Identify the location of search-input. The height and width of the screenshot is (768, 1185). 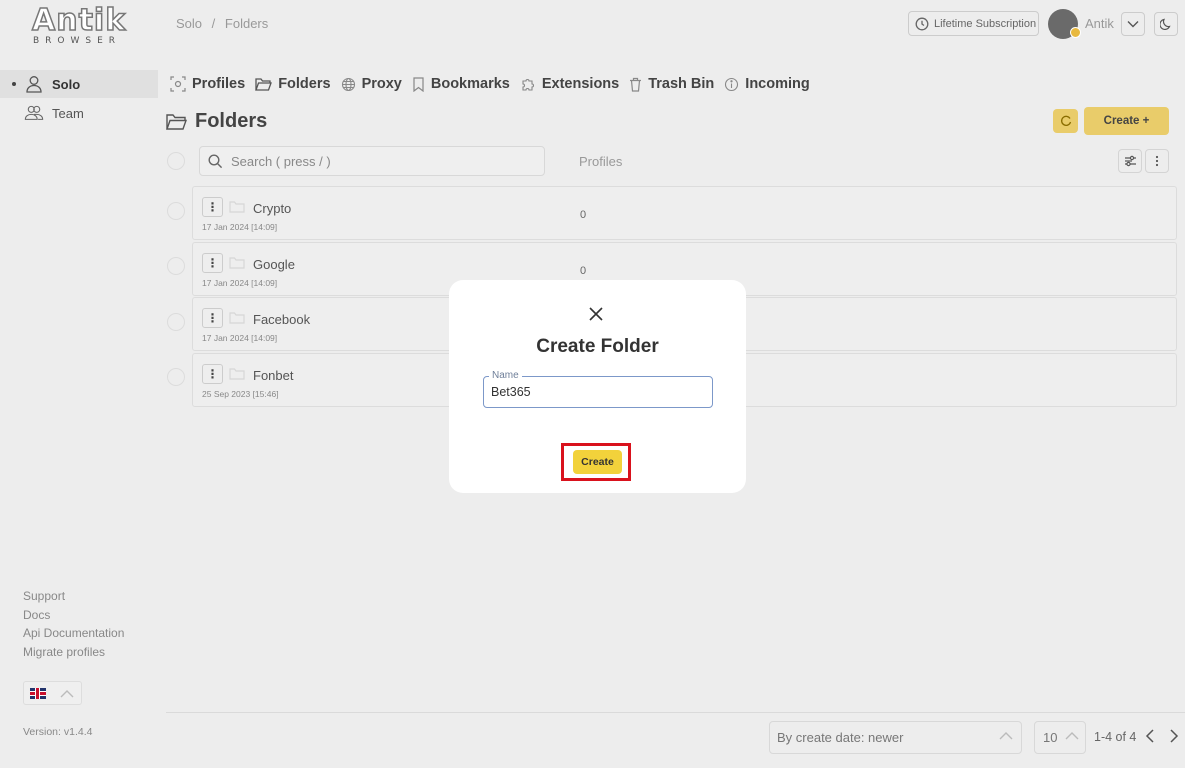
(381, 161).